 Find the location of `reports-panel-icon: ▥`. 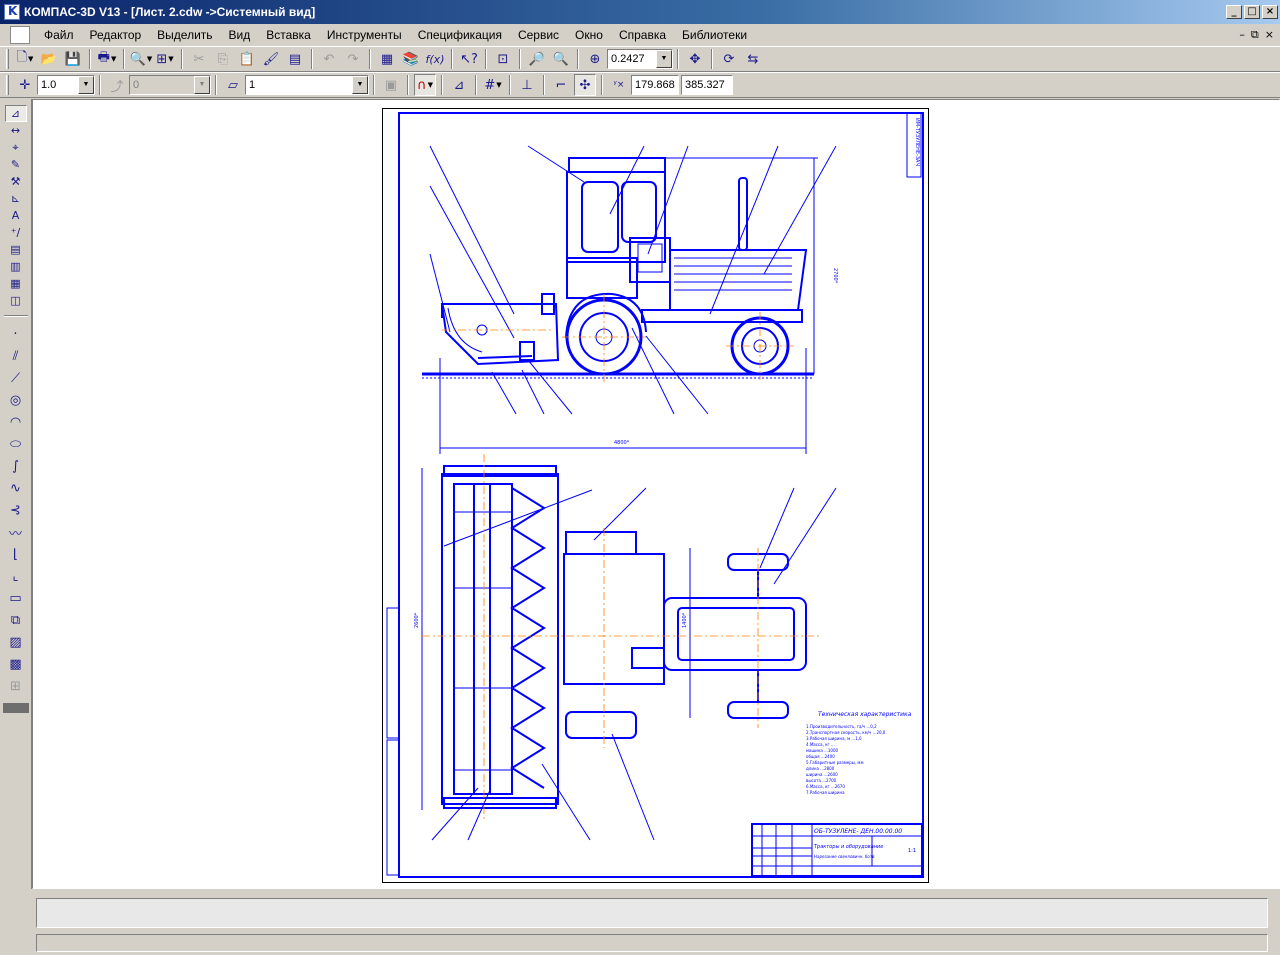

reports-panel-icon: ▥ is located at coordinates (16, 266).